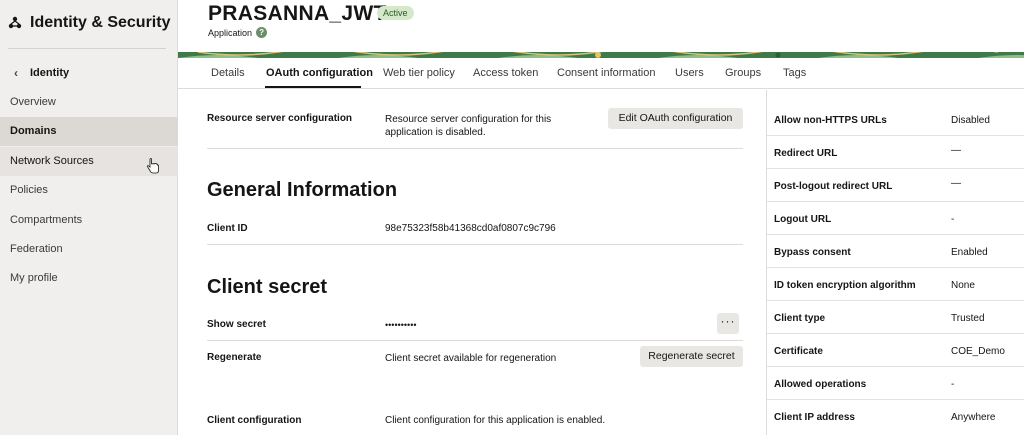 The height and width of the screenshot is (435, 1024). What do you see at coordinates (236, 324) in the screenshot?
I see `show-secret-label: Show secret` at bounding box center [236, 324].